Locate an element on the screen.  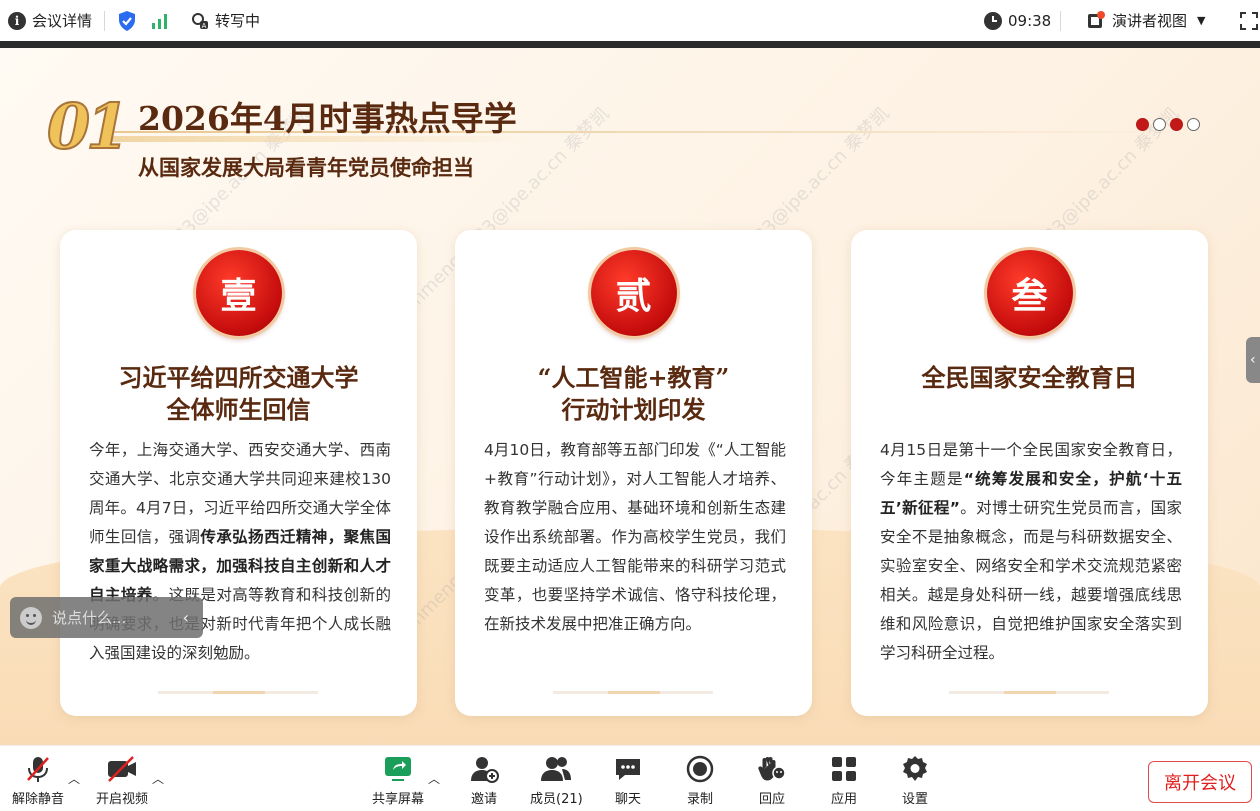
share-screen-icon is located at coordinates (398, 769).